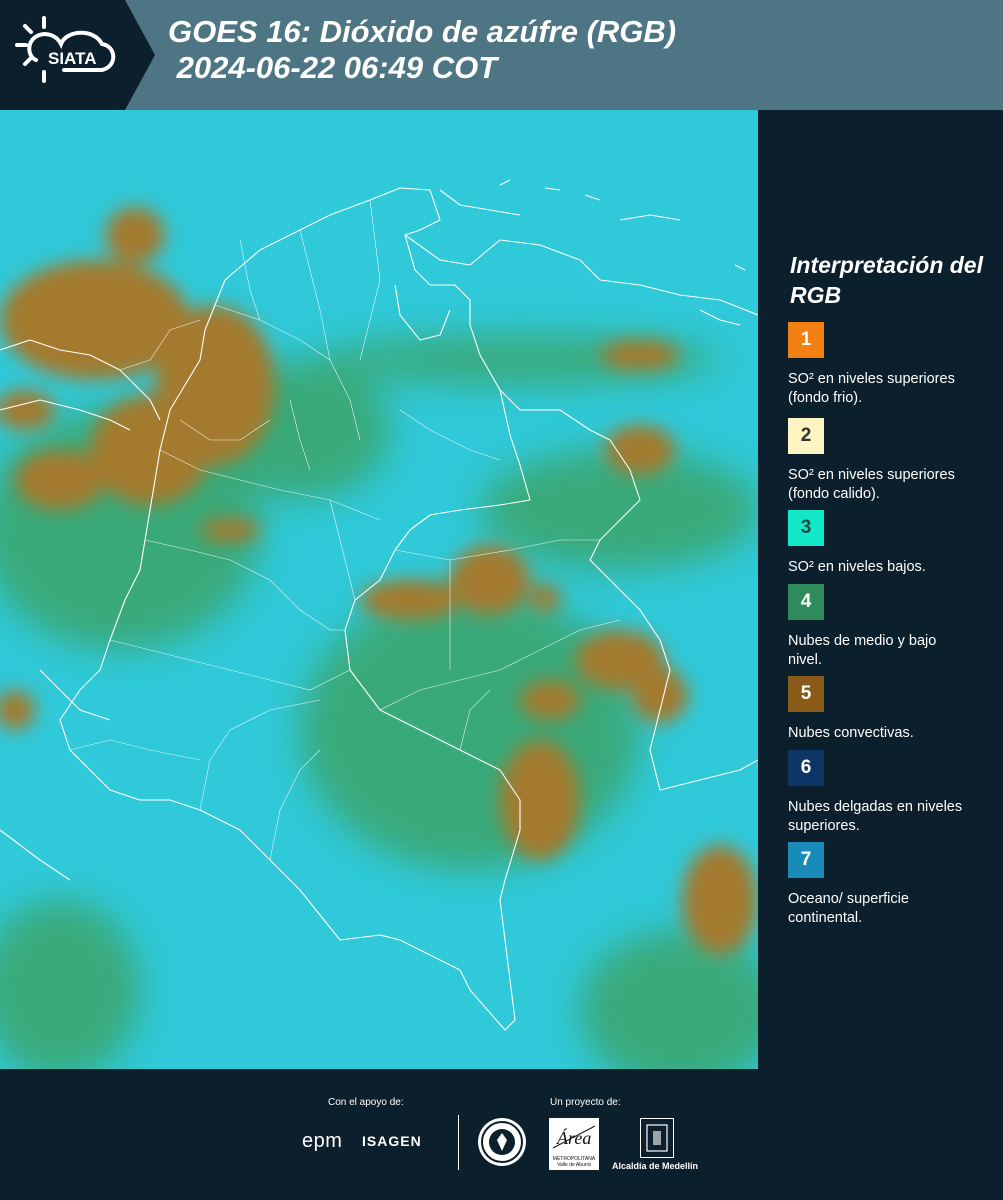 The image size is (1003, 1200). Describe the element at coordinates (862, 650) in the screenshot. I see `legend-label-4: Nubes de medio y bajo nivel.` at that location.